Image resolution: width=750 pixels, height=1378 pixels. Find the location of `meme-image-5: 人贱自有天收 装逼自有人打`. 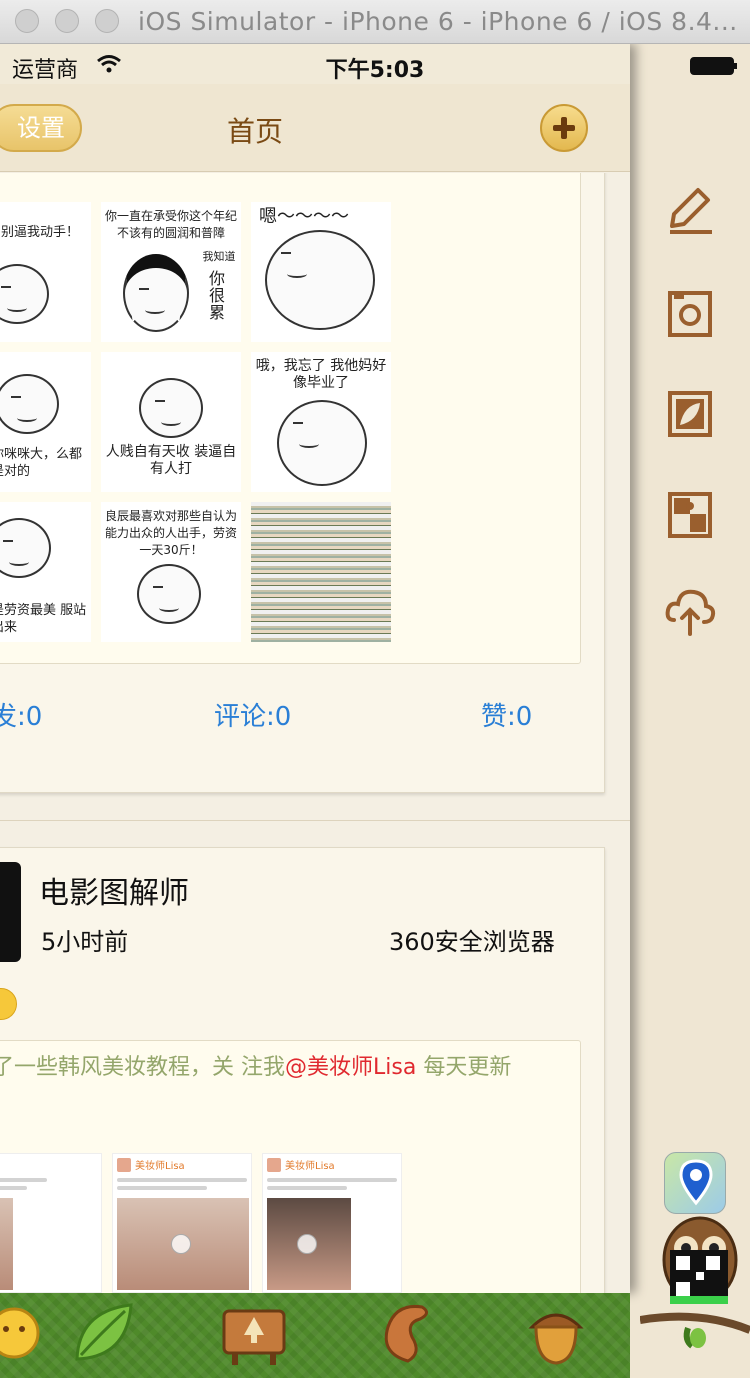

meme-image-5: 人贱自有天收 装逼自有人打 is located at coordinates (171, 422).